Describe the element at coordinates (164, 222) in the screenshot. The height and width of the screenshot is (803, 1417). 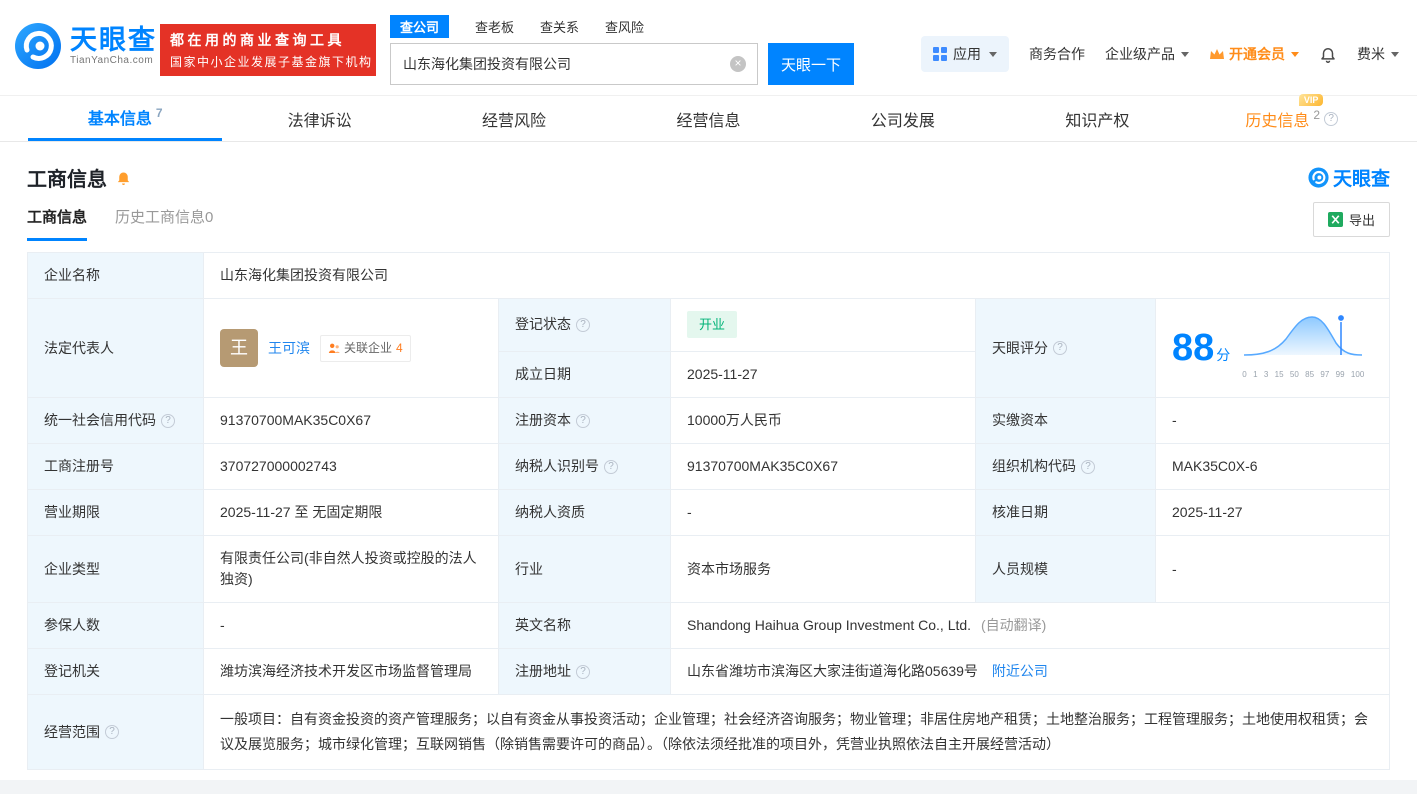
I see `subtab-history-business-info: 历史工商信息0` at that location.